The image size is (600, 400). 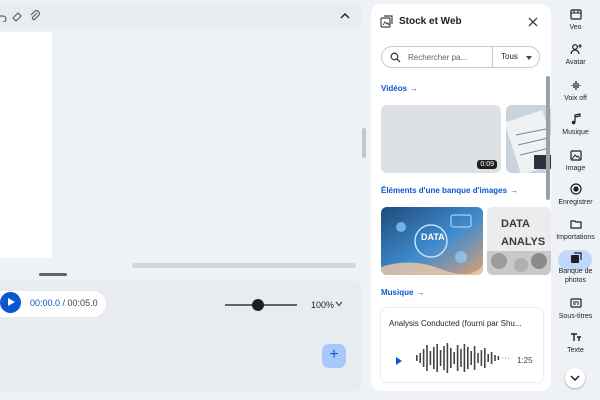 What do you see at coordinates (575, 237) in the screenshot?
I see `rail-item-label: Importations` at bounding box center [575, 237].